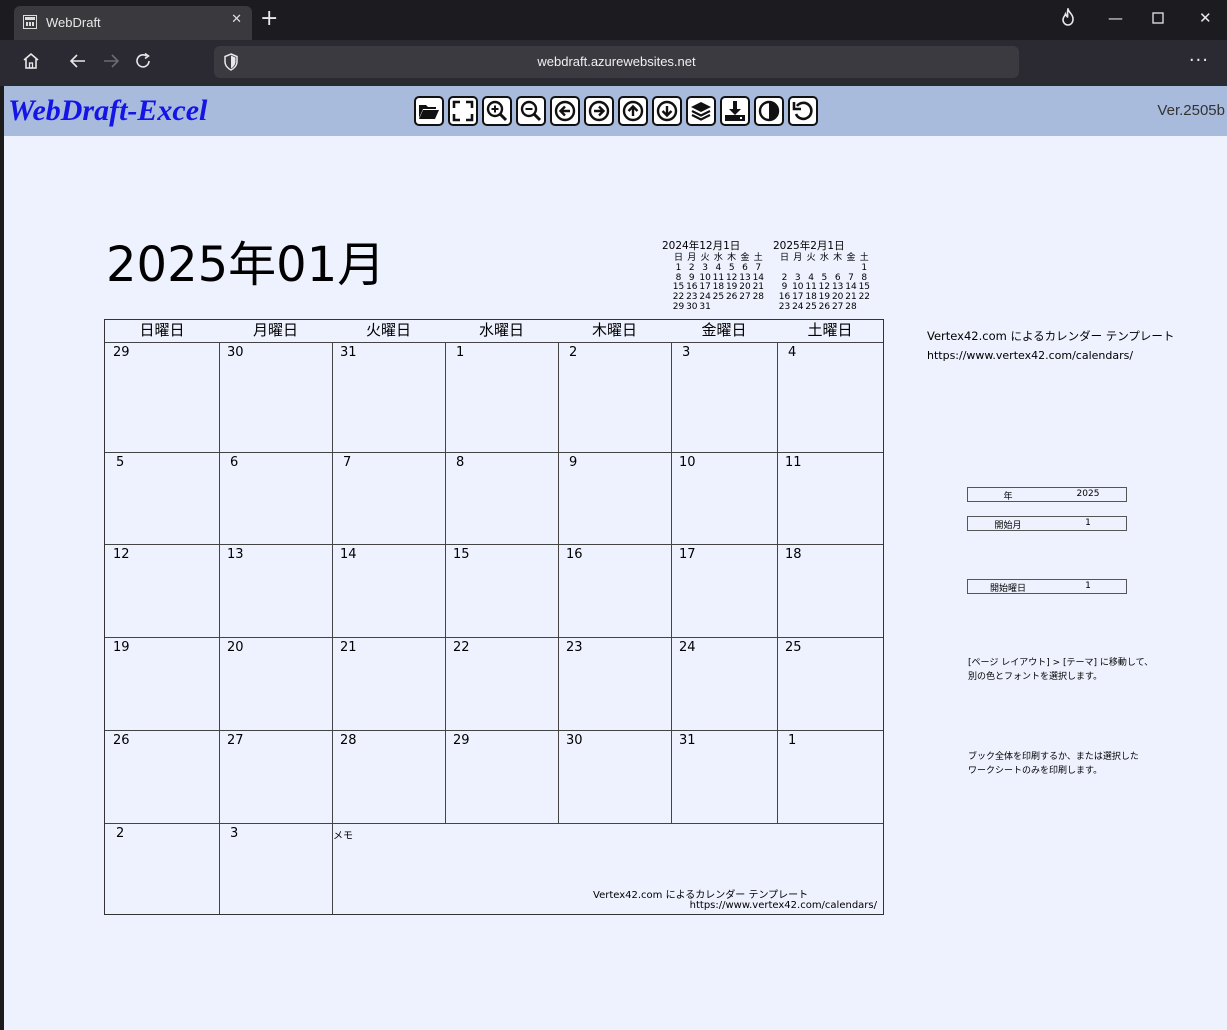  Describe the element at coordinates (236, 19) in the screenshot. I see `close-tab-icon: ✕` at that location.